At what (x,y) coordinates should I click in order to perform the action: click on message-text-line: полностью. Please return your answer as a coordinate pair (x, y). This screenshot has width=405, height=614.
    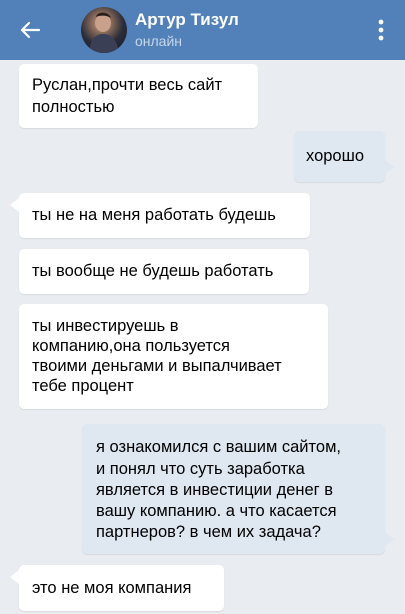
    Looking at the image, I should click on (73, 107).